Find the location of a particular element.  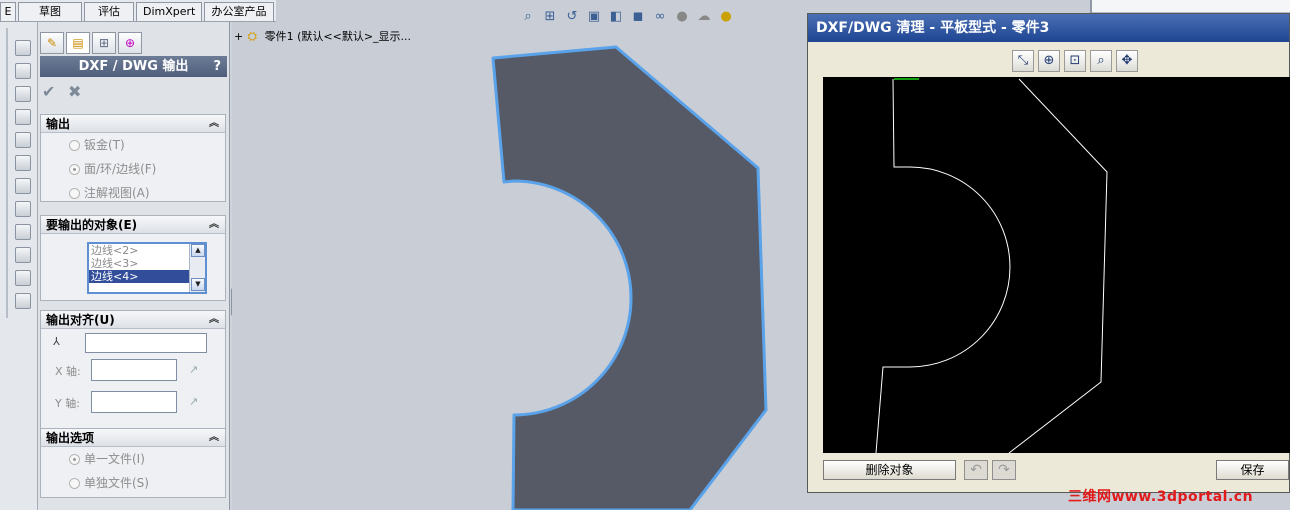

undo-button: ↶ is located at coordinates (976, 470).